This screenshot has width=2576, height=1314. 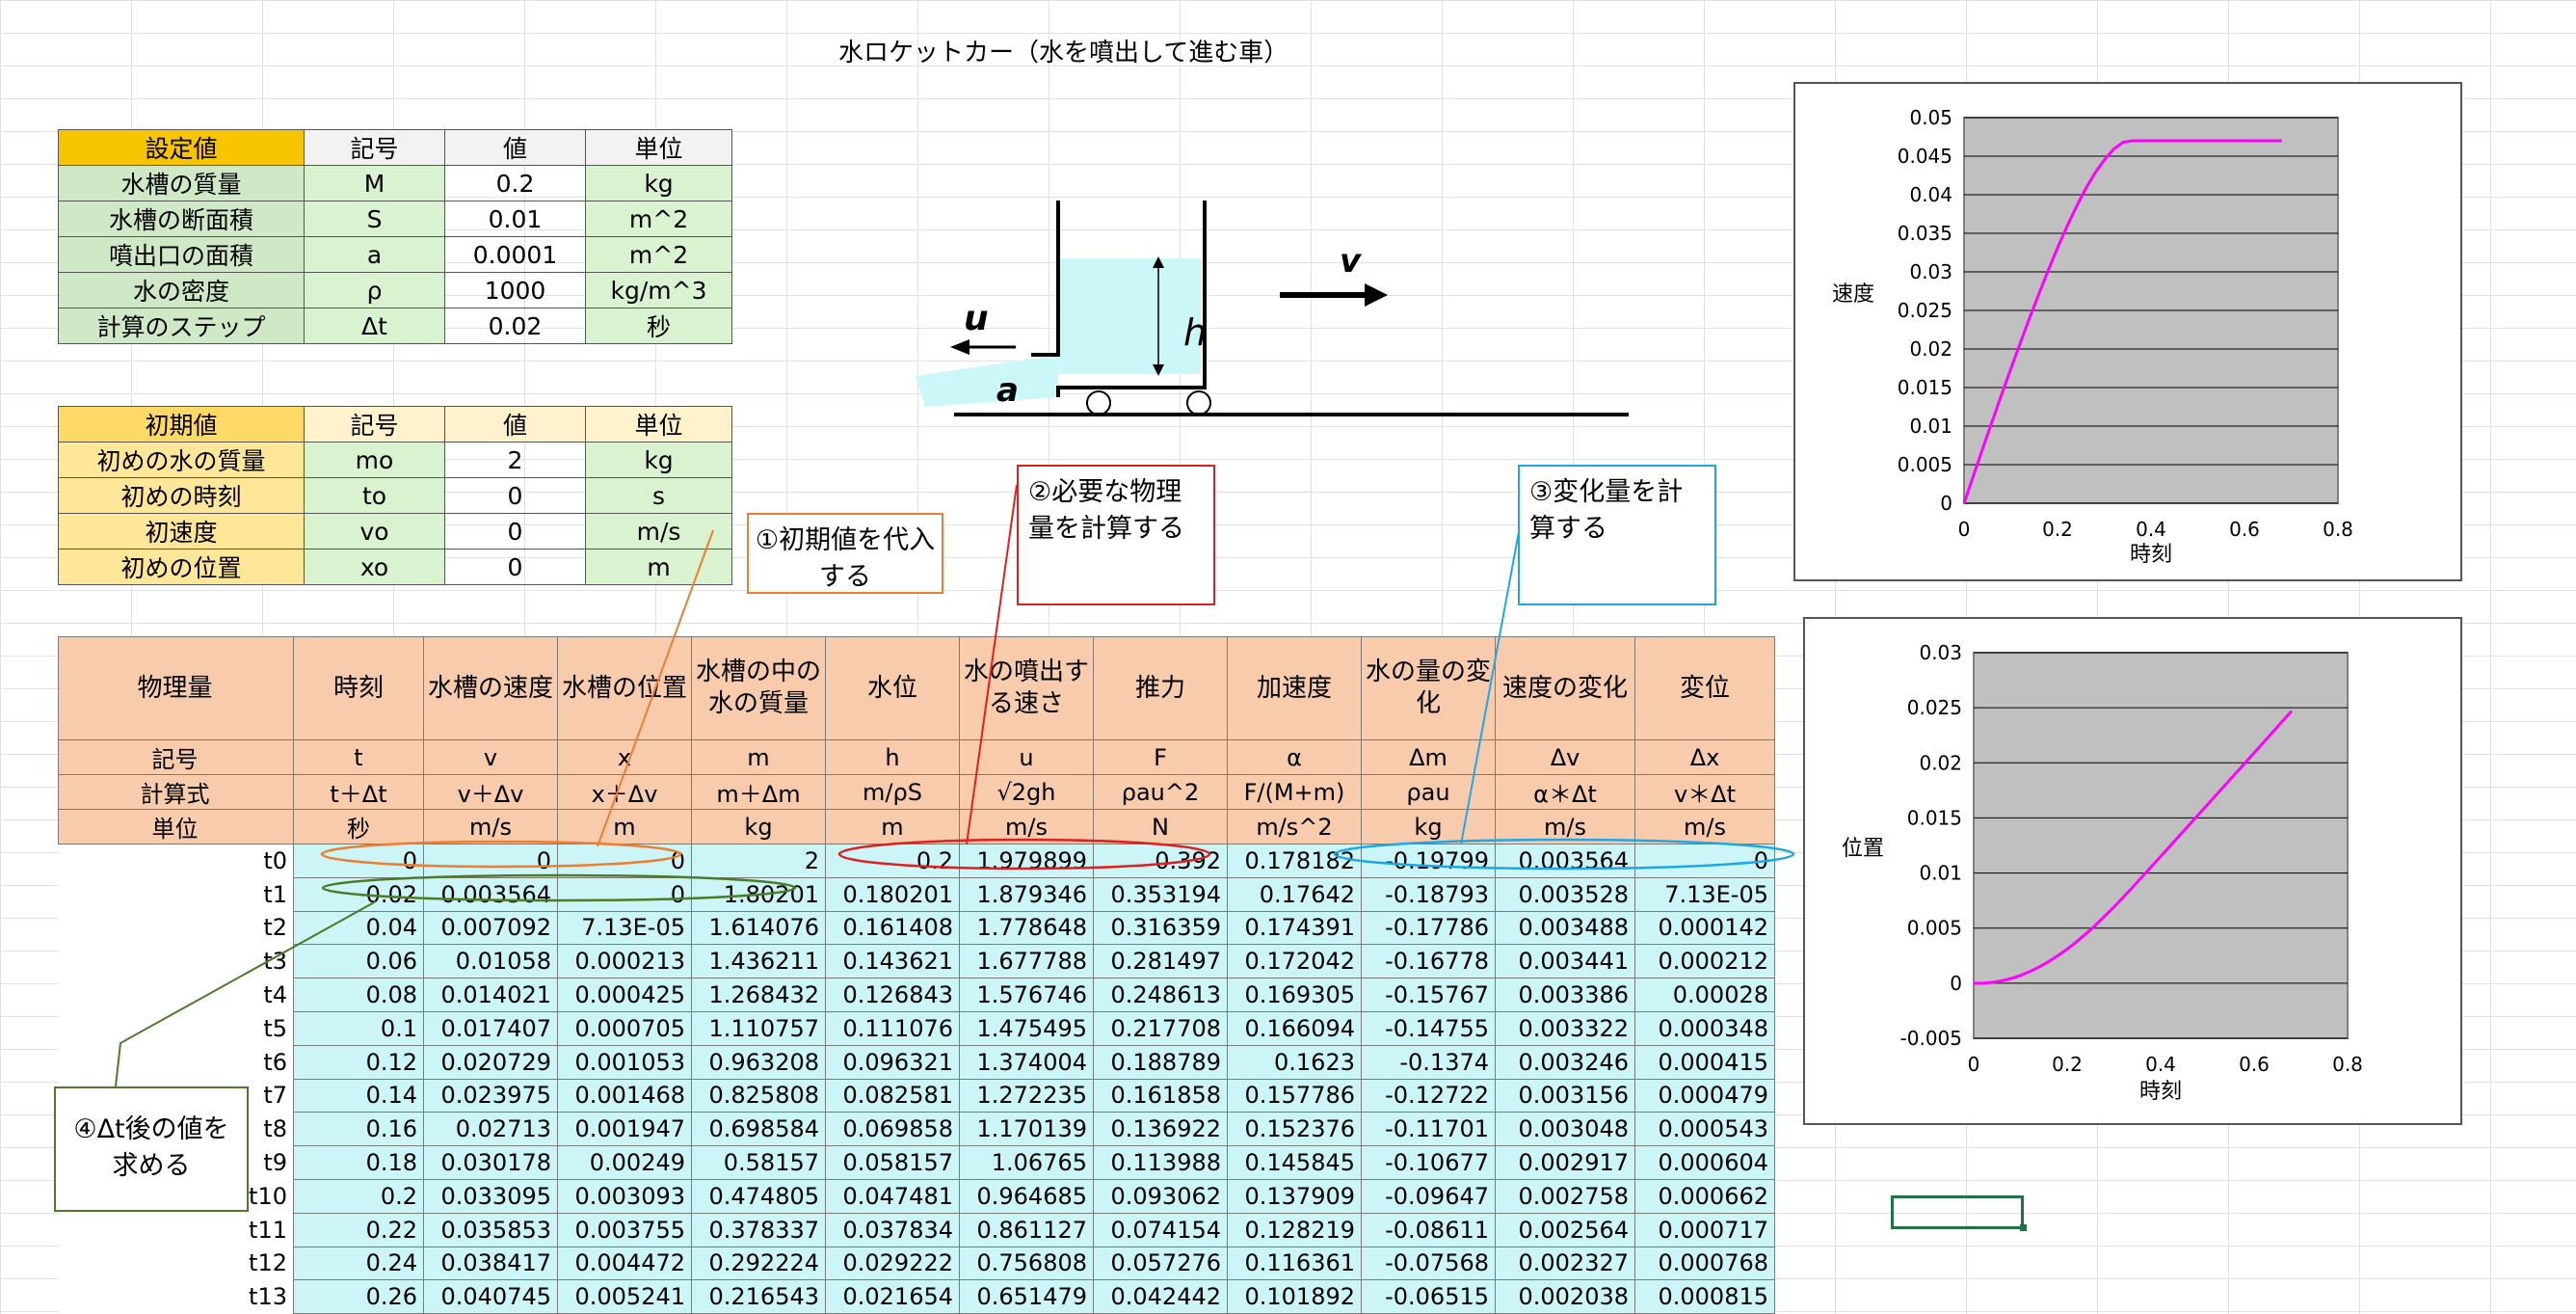 I want to click on data-cell: 0.030178, so click(x=490, y=1163).